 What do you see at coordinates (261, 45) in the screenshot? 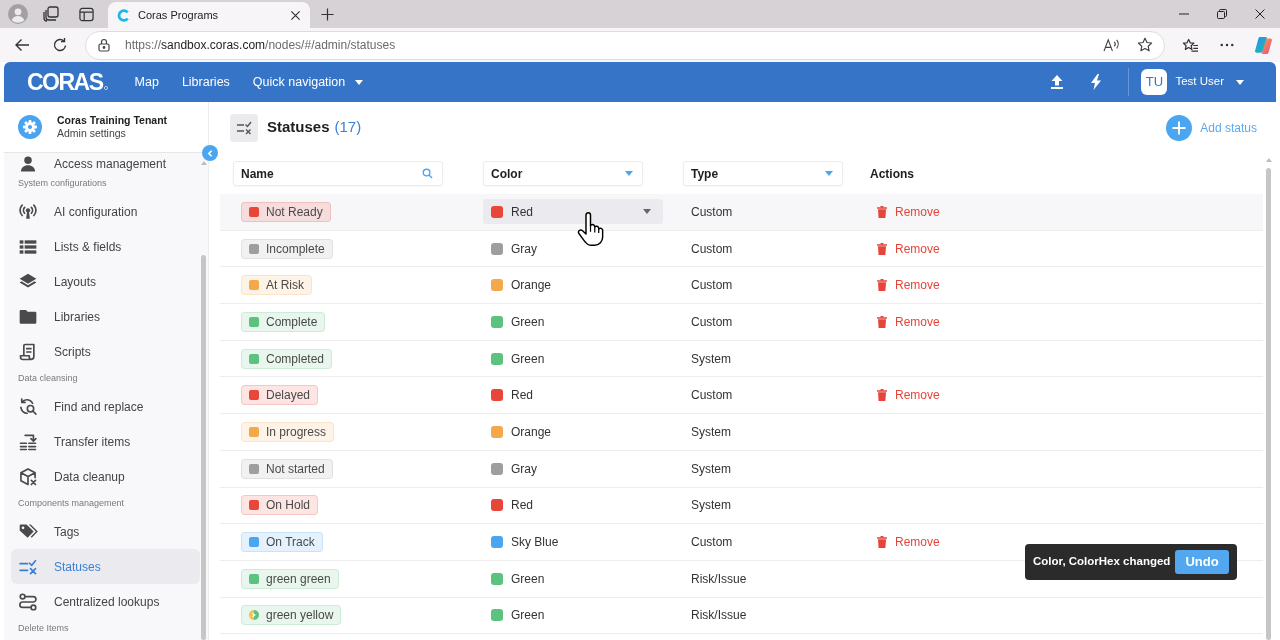
I see `url-text: https://sandbox.coras.com/nodes/#/admin/statuses` at bounding box center [261, 45].